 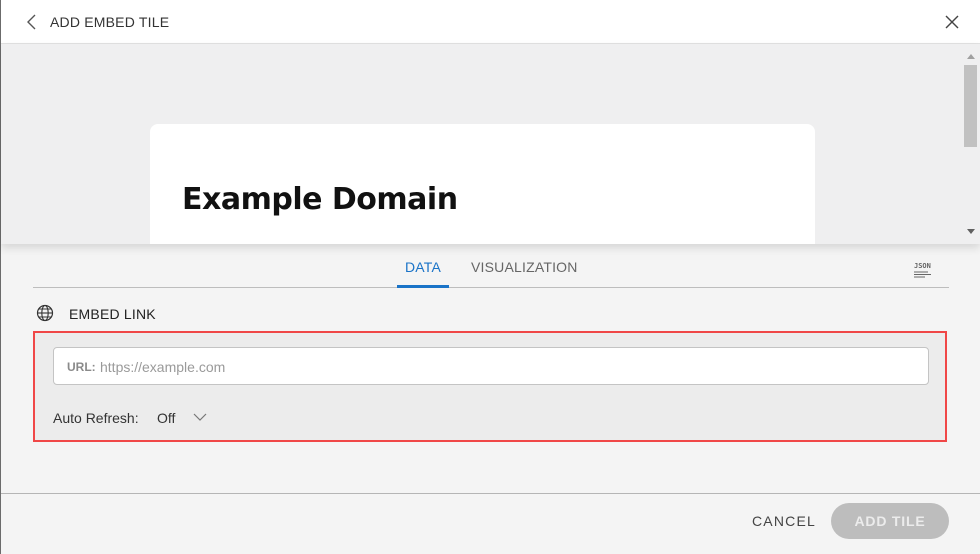 I want to click on chevron-down-icon, so click(x=200, y=417).